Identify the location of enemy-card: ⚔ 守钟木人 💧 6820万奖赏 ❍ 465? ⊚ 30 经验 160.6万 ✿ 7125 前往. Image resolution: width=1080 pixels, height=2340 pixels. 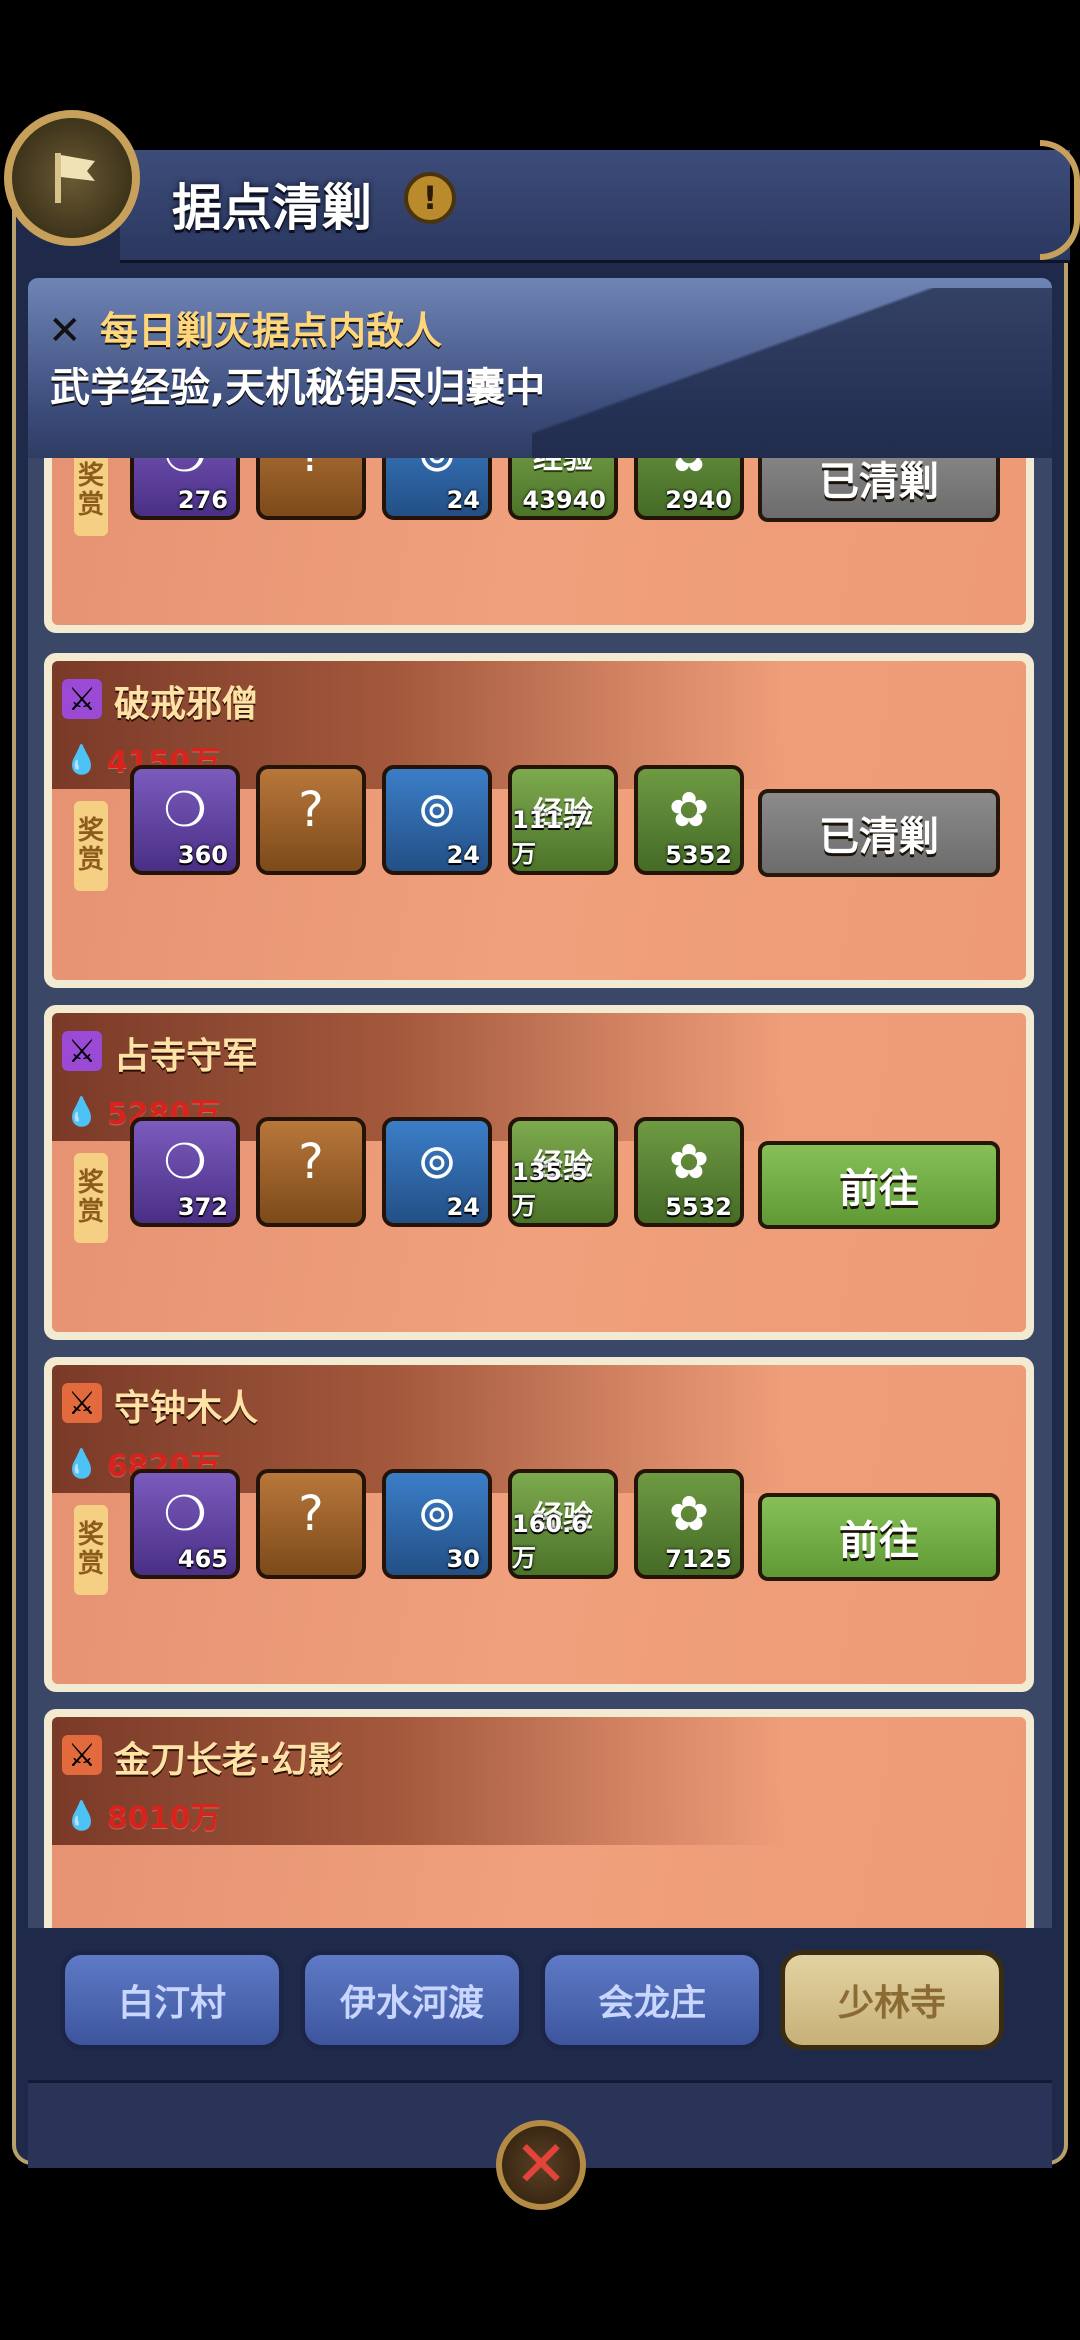
(539, 1524).